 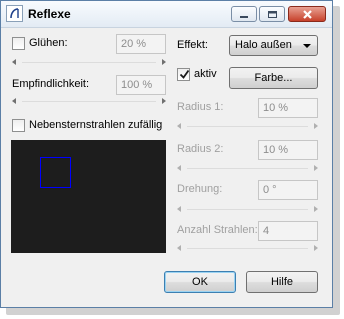 I want to click on ok-button: OK, so click(x=200, y=282).